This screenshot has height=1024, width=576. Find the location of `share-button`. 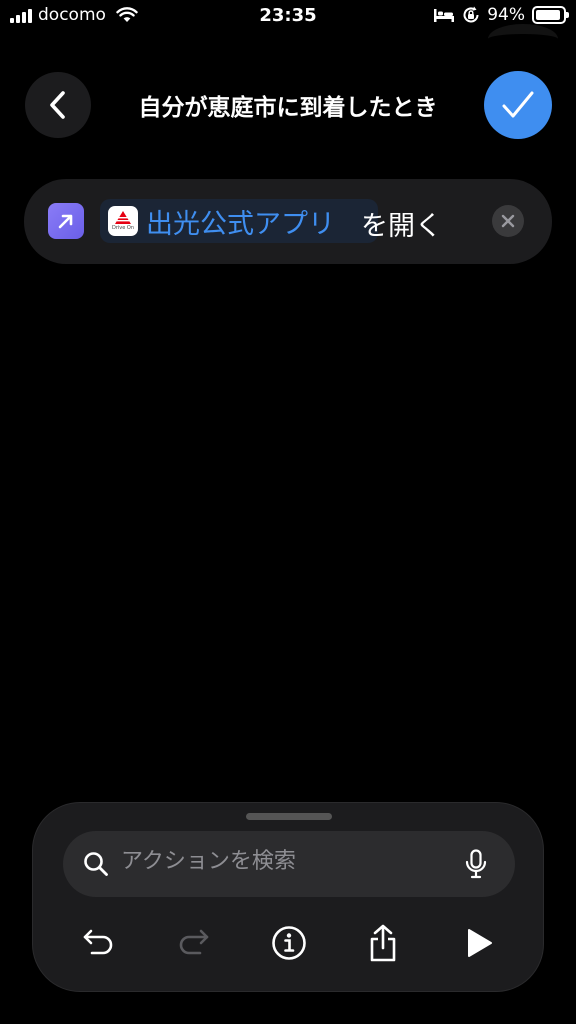

share-button is located at coordinates (383, 943).